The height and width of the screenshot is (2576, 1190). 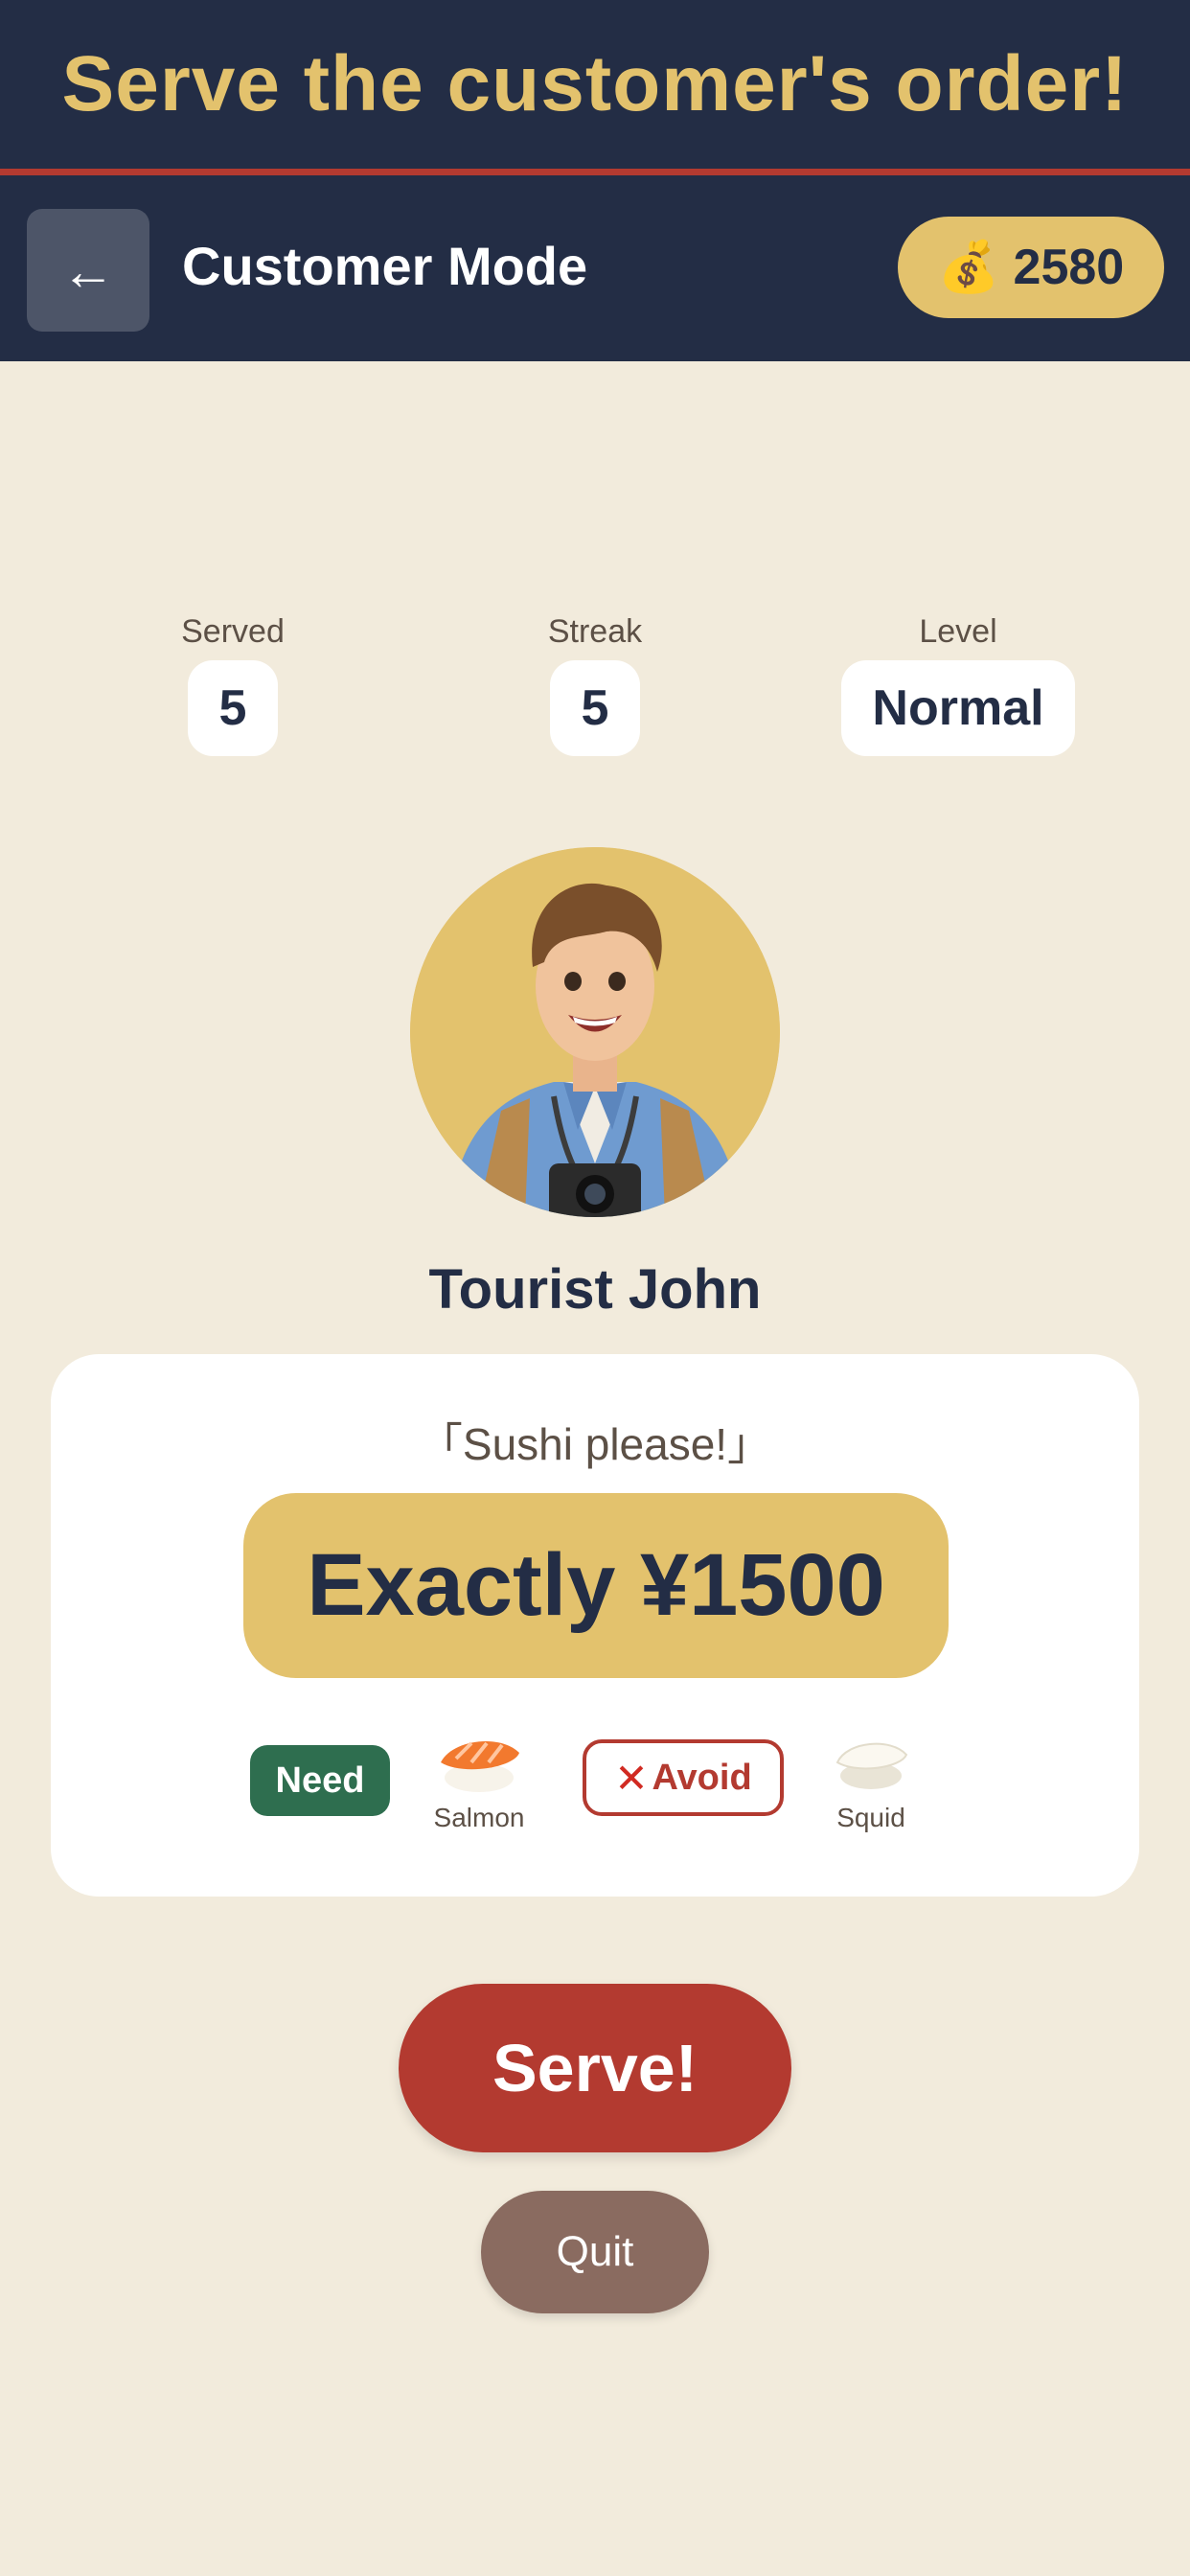 I want to click on banner-divider, so click(x=595, y=172).